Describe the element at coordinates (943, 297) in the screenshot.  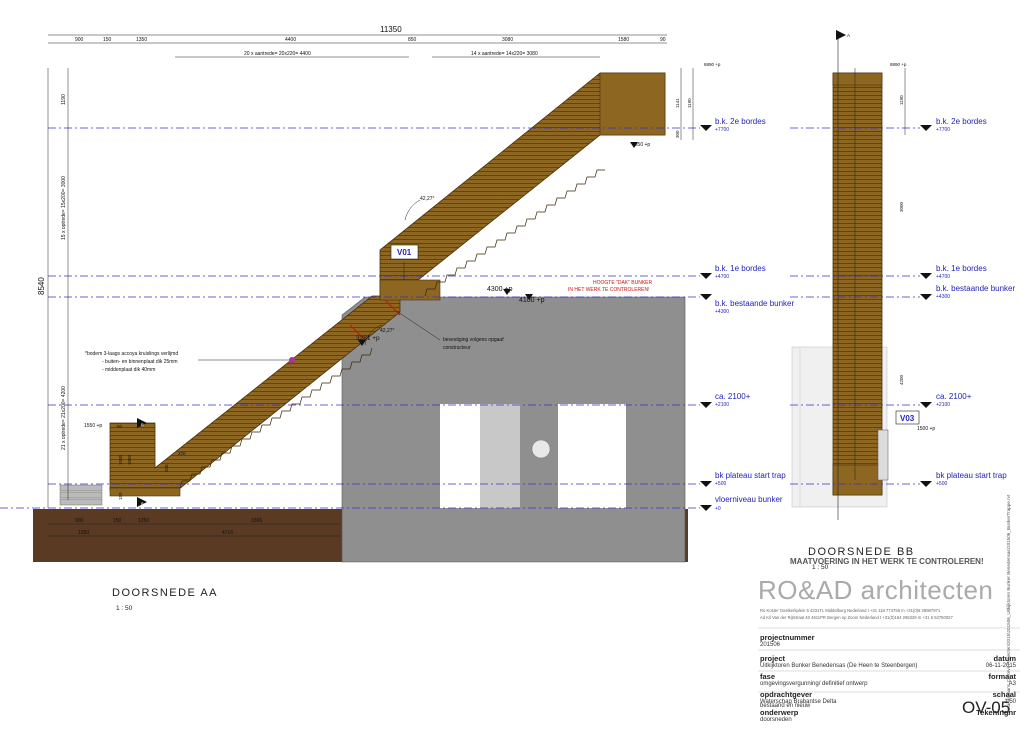
I see `level-bb-val-2: +4300` at that location.